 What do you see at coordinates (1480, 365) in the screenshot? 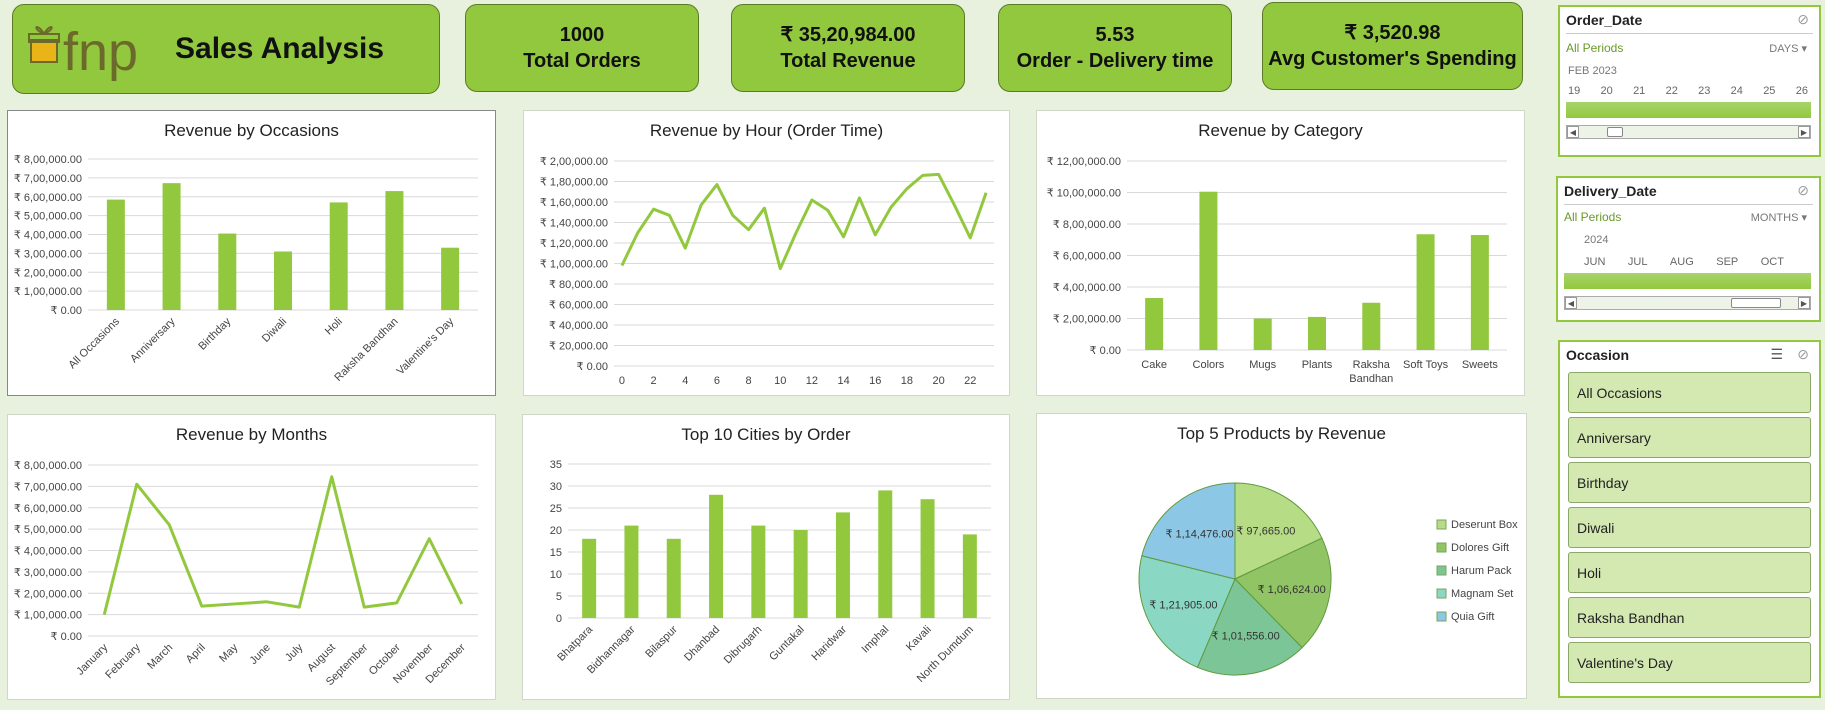
I see `x-tick-label: Sweets` at bounding box center [1480, 365].